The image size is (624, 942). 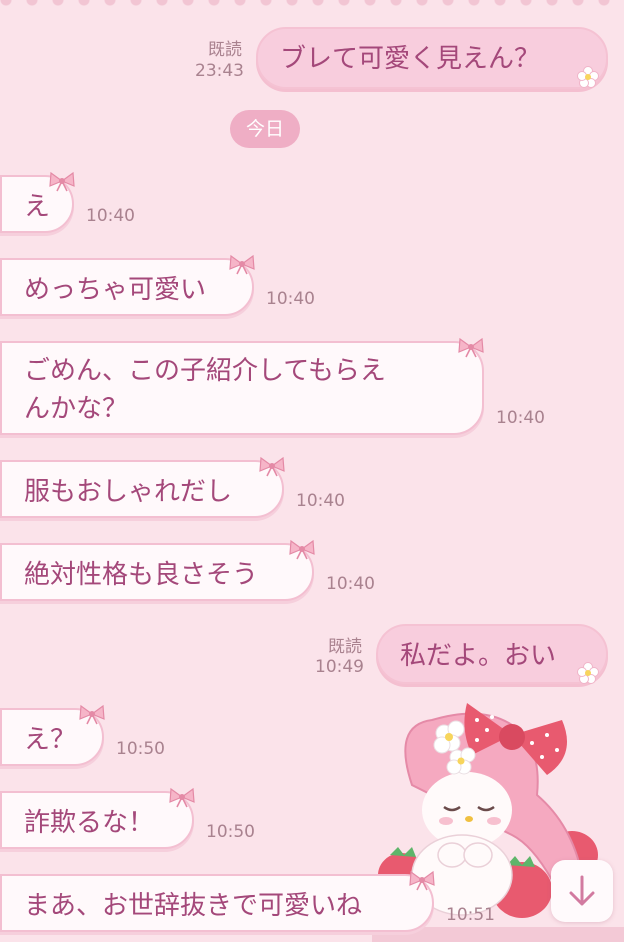 I want to click on message-bubble: めっちゃ可愛い, so click(x=127, y=287).